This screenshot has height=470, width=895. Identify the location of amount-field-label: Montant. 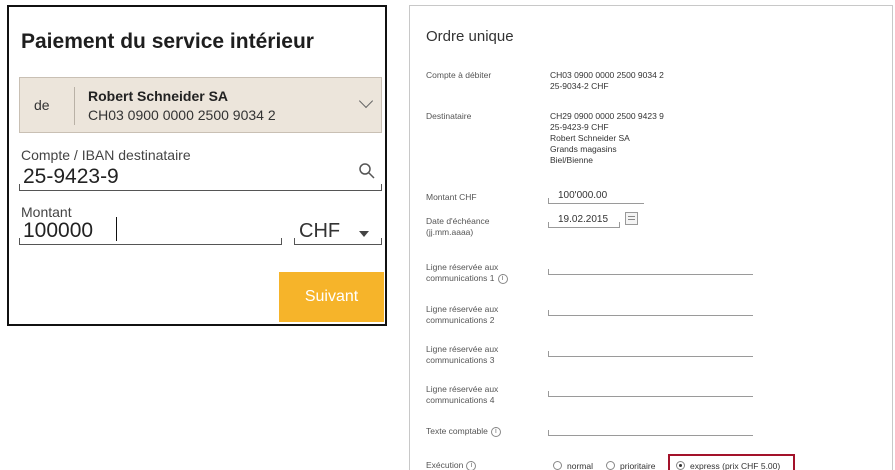
(46, 212).